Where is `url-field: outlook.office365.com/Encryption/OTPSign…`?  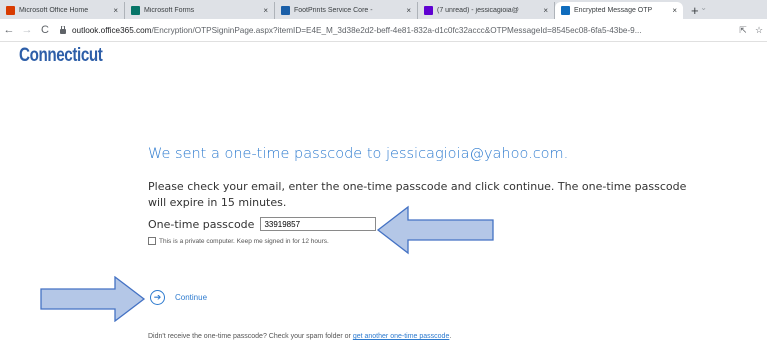
url-field: outlook.office365.com/Encryption/OTPSign… is located at coordinates (396, 30).